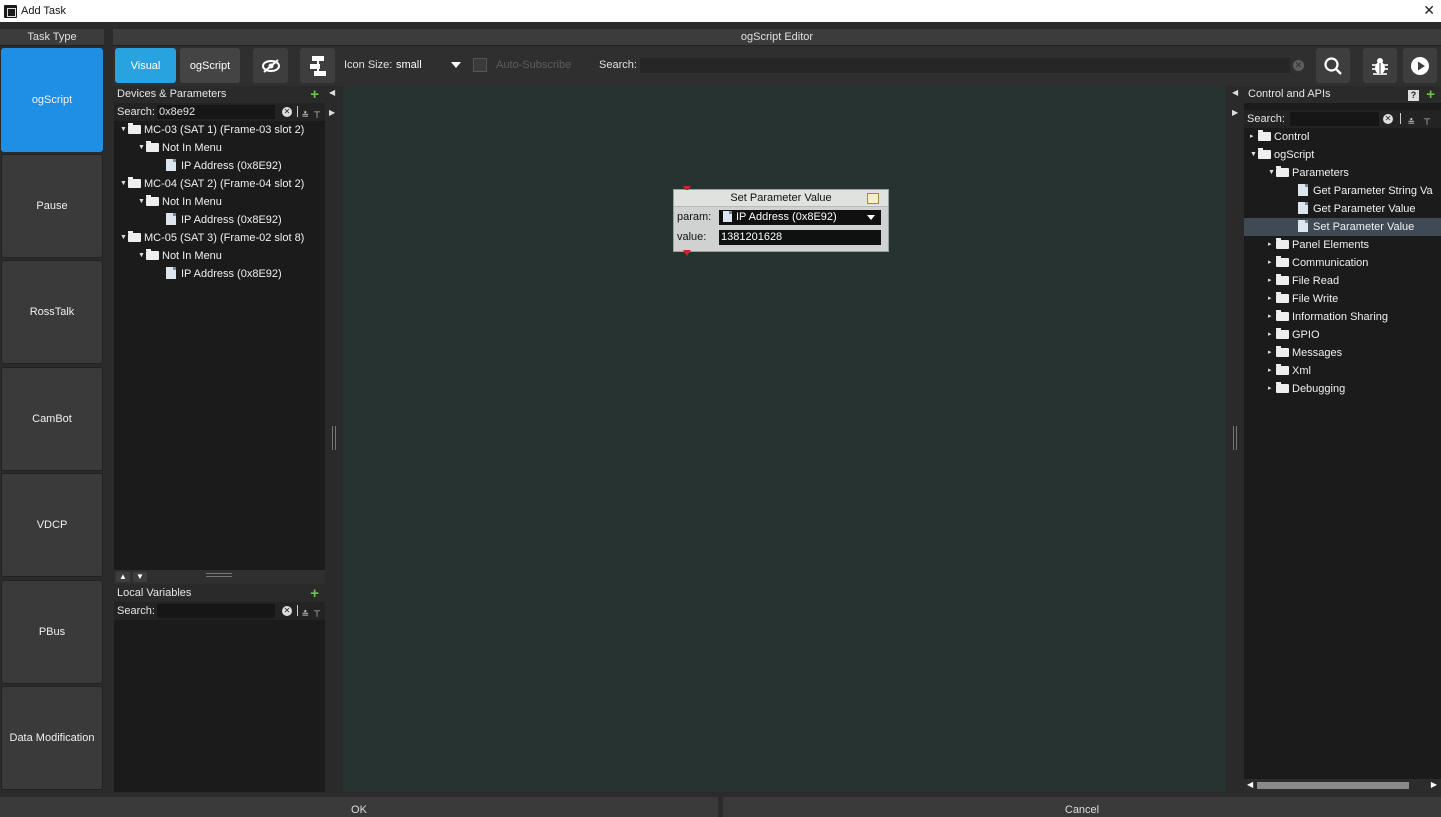 This screenshot has width=1441, height=817. What do you see at coordinates (781, 198) in the screenshot?
I see `node-header: Set Parameter Value` at bounding box center [781, 198].